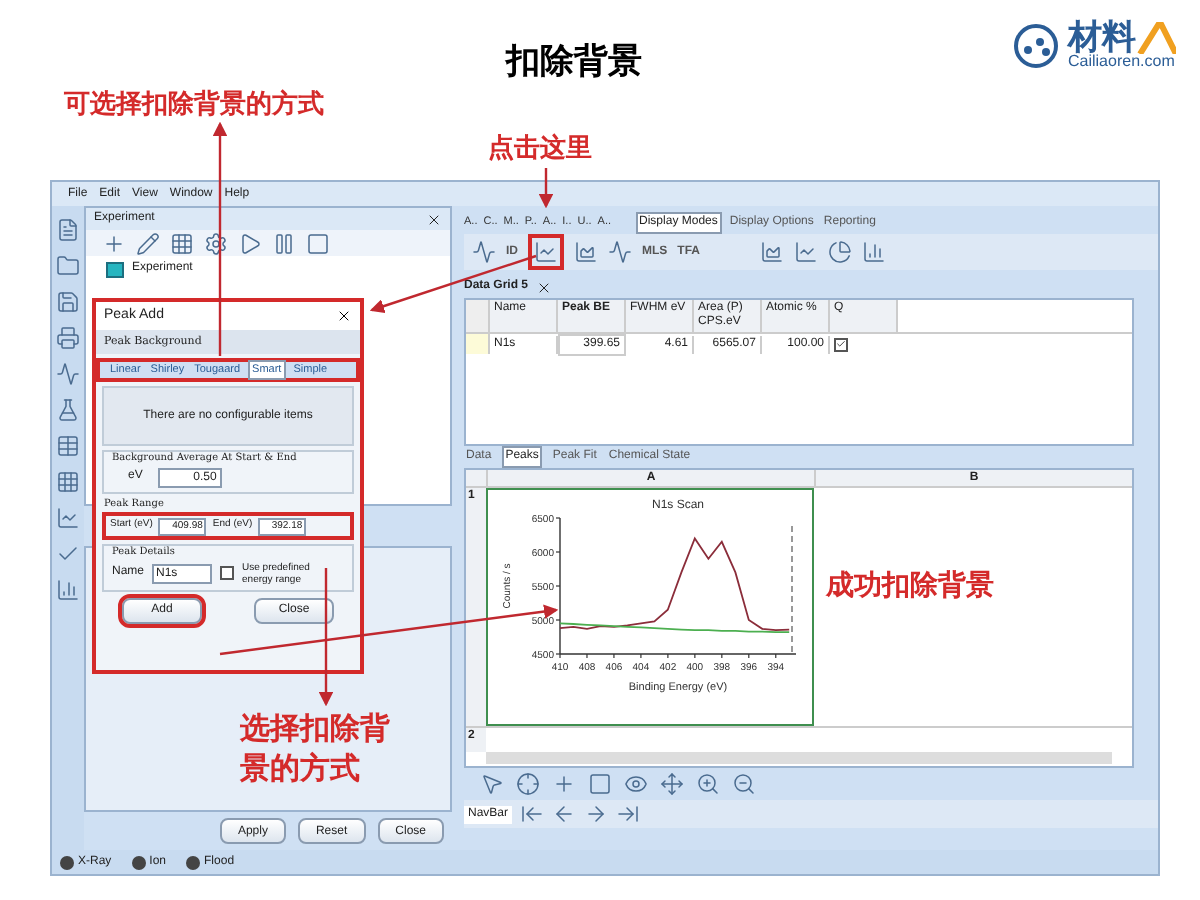 The height and width of the screenshot is (900, 1200). What do you see at coordinates (910, 585) in the screenshot?
I see `annotation-text: 成功扣除背景` at bounding box center [910, 585].